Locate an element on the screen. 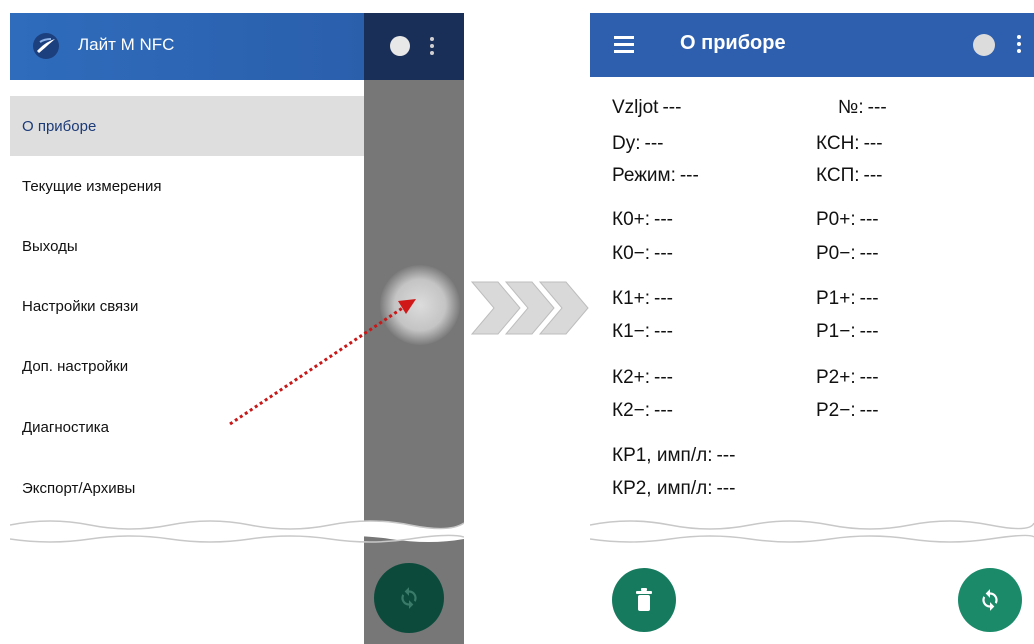  field-kp1: КР1, имп/л: --- is located at coordinates (673, 456).